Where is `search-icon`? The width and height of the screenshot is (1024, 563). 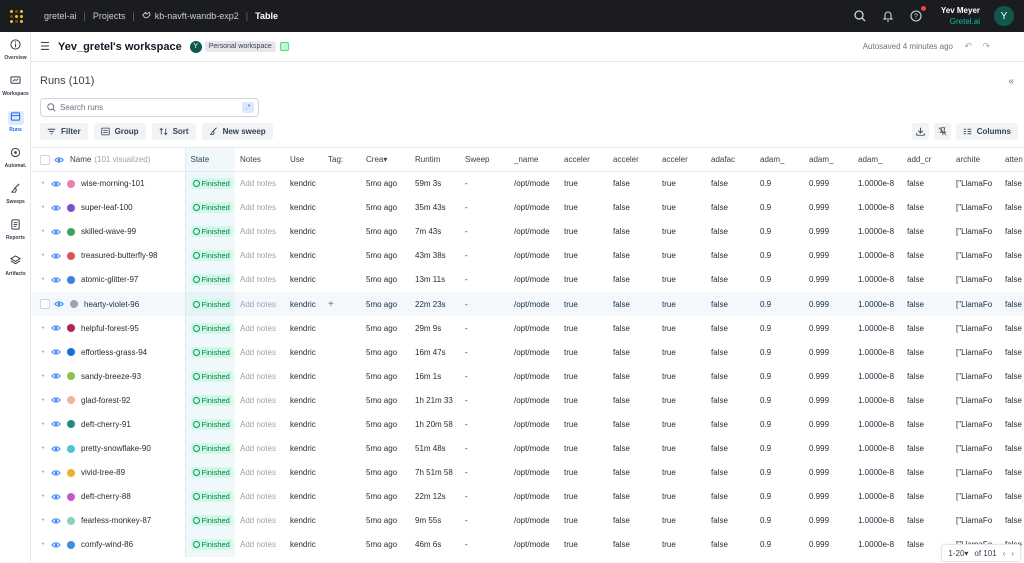 search-icon is located at coordinates (860, 16).